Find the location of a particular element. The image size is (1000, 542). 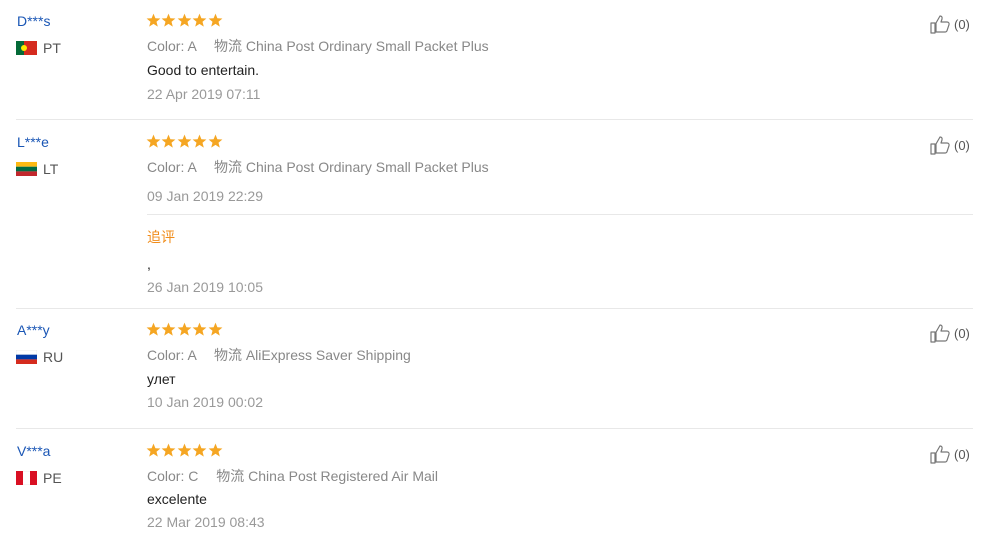

review-date: 09 Jan 2019 22:29 is located at coordinates (205, 196).